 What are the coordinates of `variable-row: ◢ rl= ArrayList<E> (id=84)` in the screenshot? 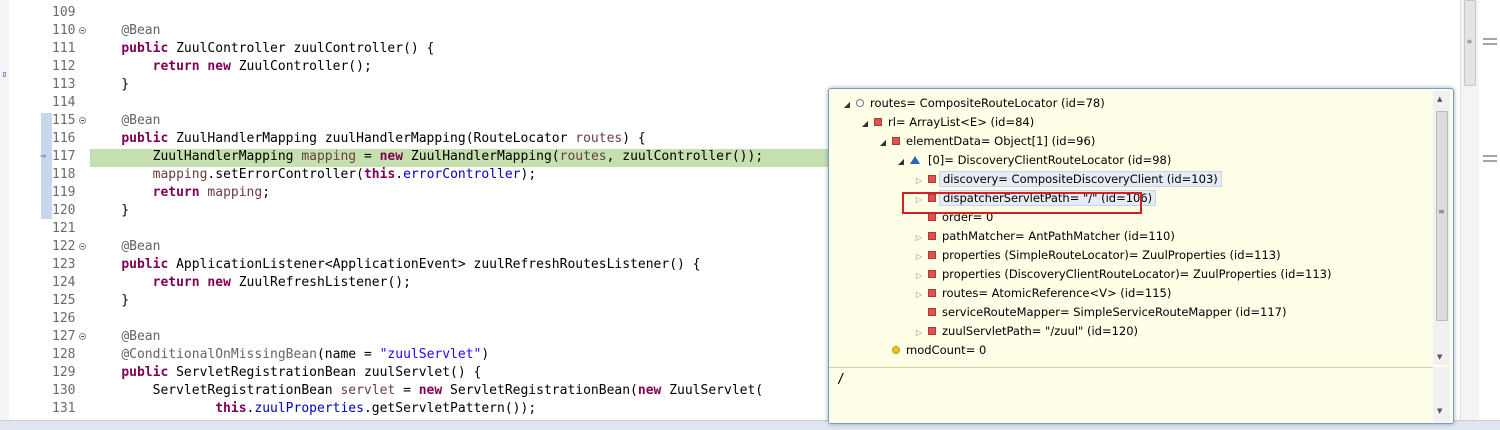 It's located at (946, 122).